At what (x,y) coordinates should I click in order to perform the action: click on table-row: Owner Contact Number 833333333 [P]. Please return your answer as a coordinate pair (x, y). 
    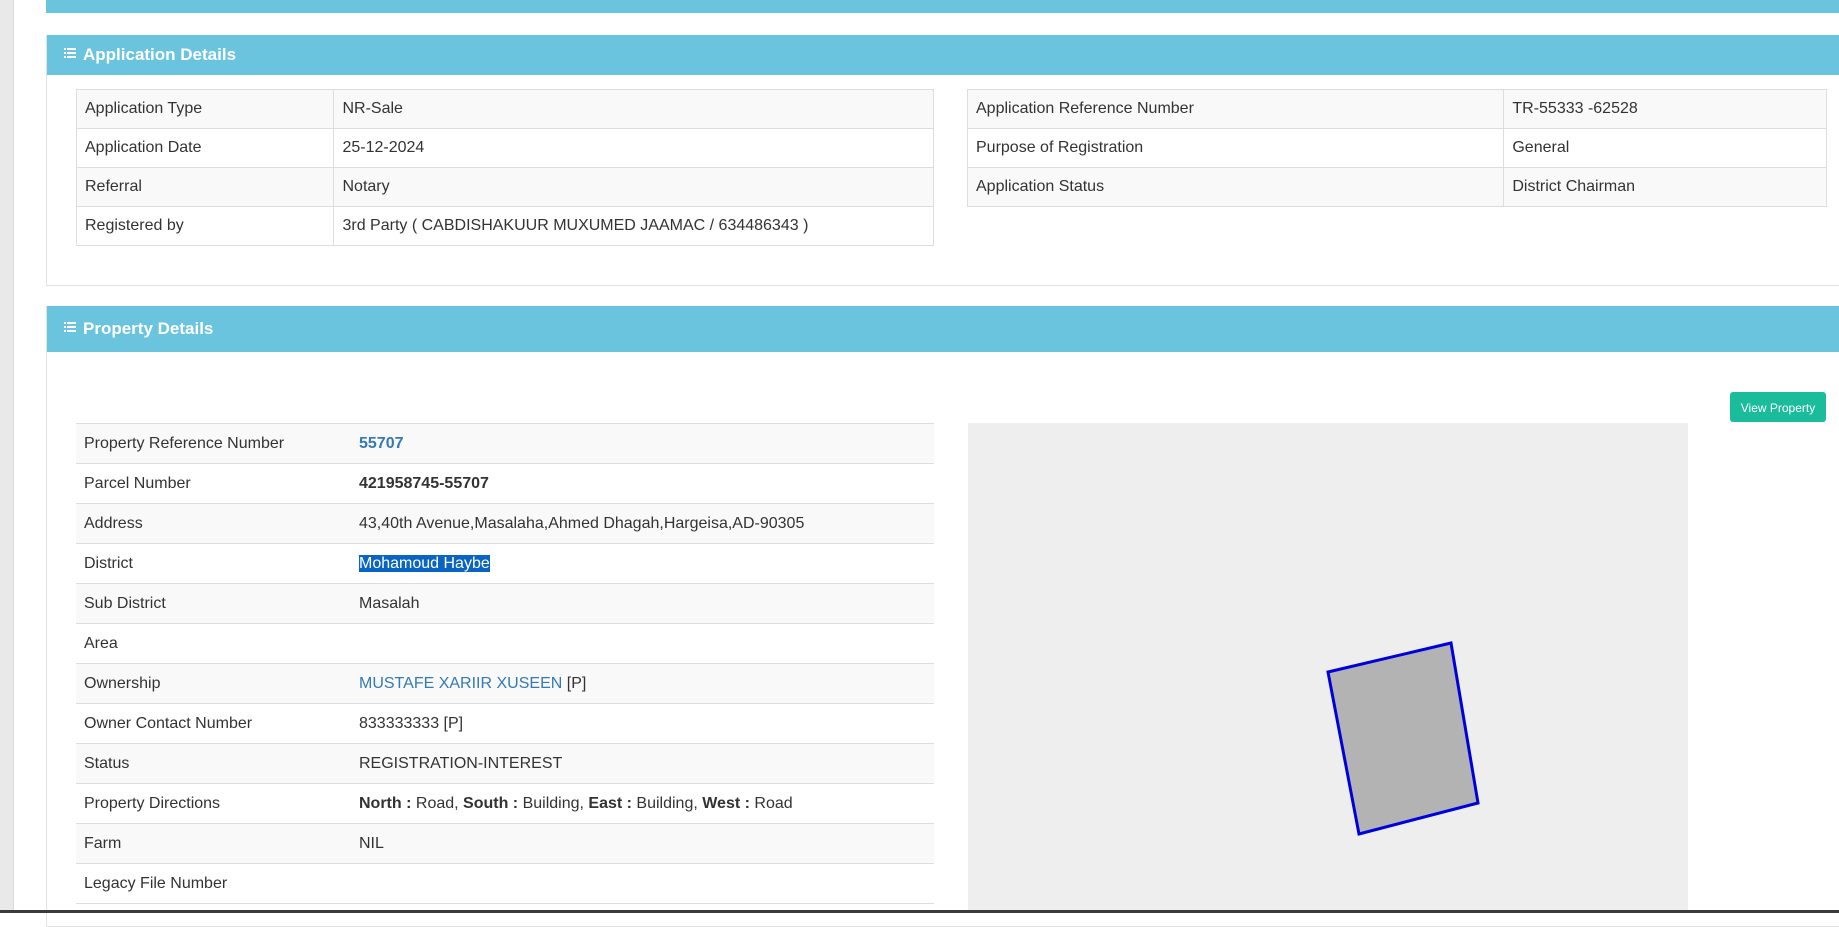
    Looking at the image, I should click on (505, 723).